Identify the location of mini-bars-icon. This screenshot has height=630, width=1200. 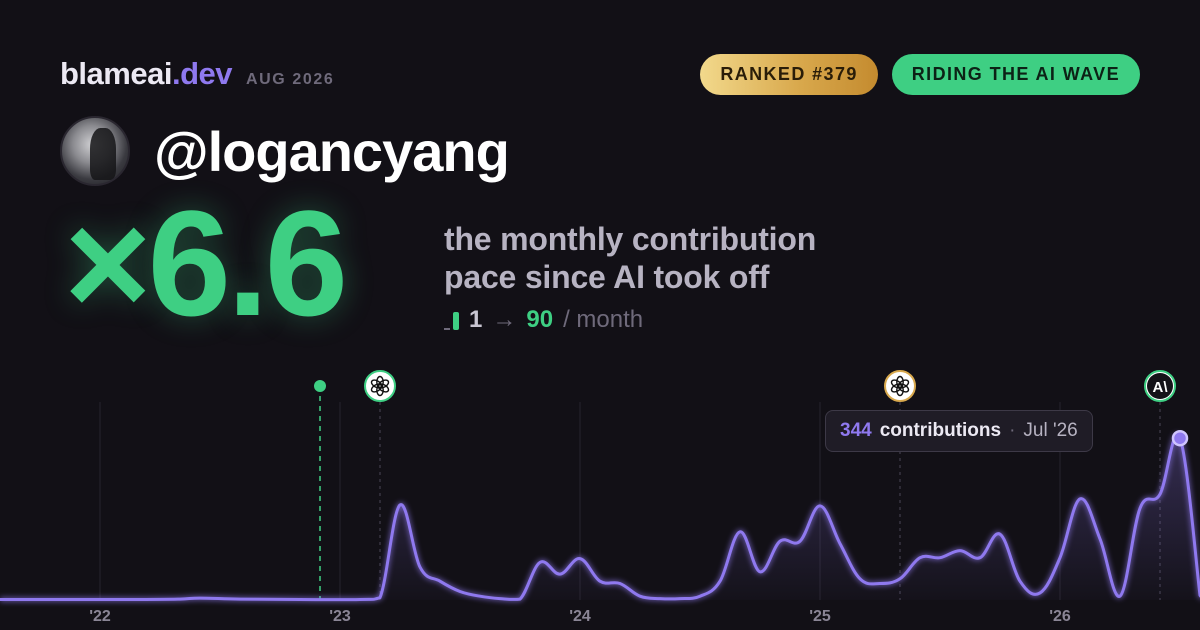
(451, 320).